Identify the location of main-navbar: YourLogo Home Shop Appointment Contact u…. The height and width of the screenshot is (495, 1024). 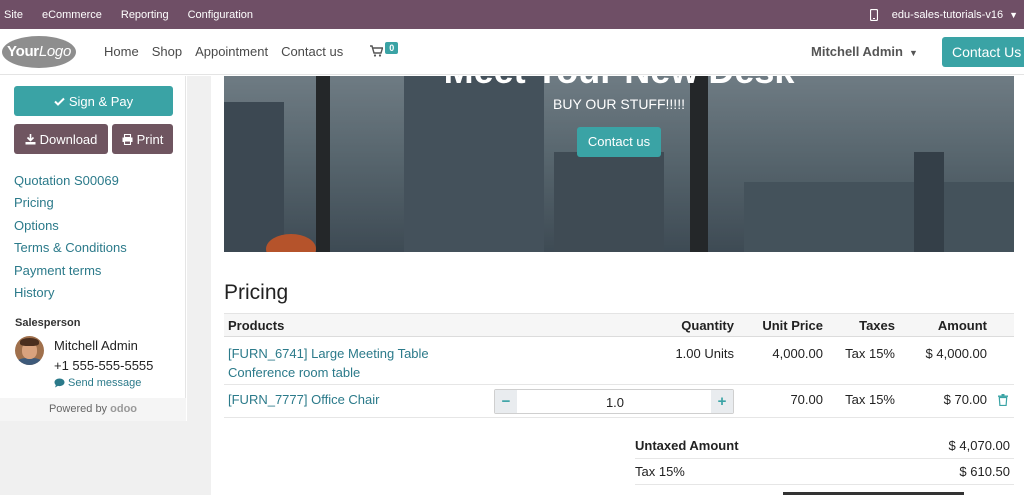
(512, 52).